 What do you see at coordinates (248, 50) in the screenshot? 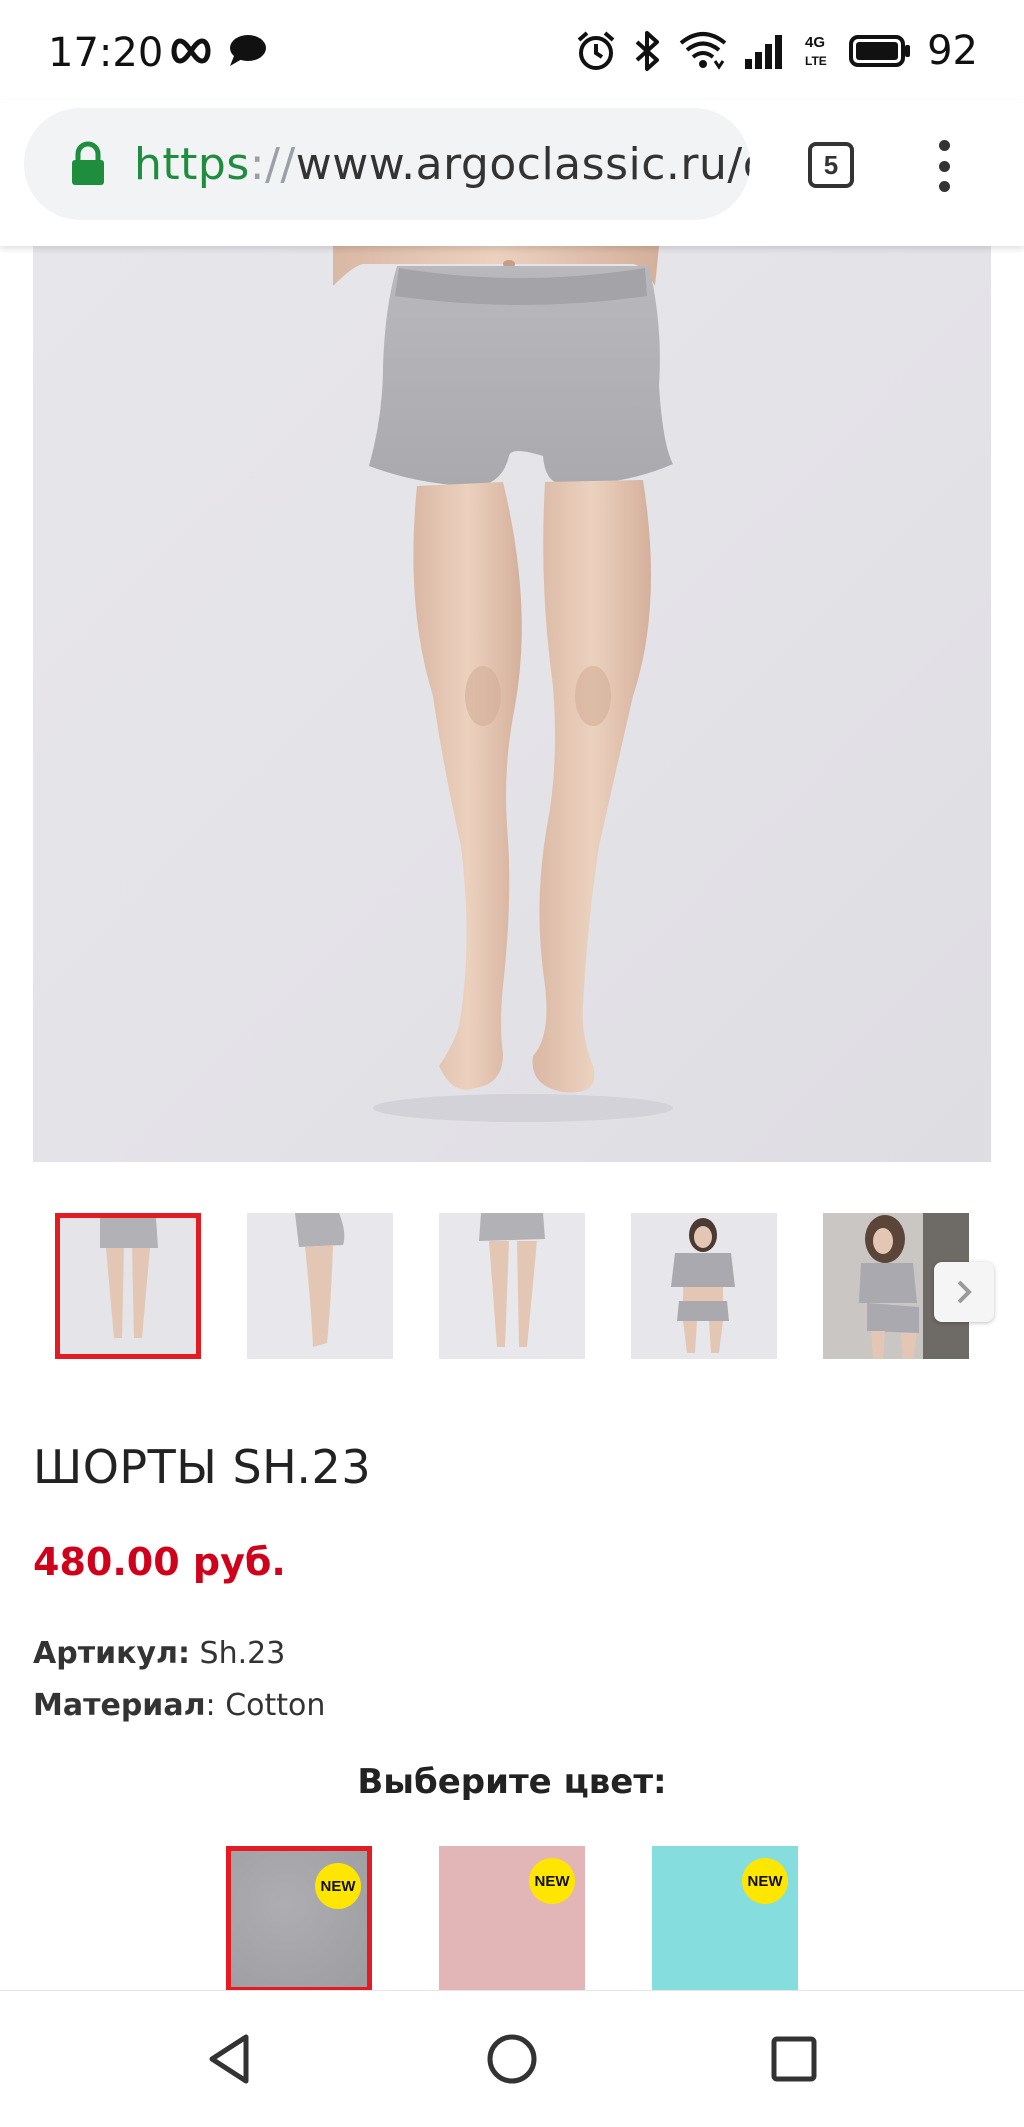
I see `message-icon` at bounding box center [248, 50].